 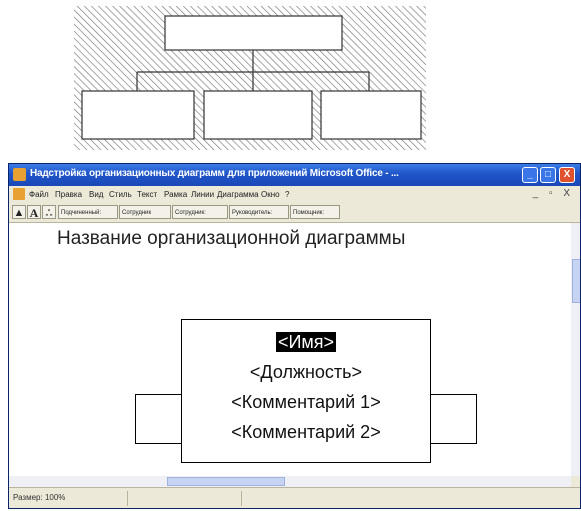 I want to click on zoom-status: Размер: 100%, so click(x=39, y=497).